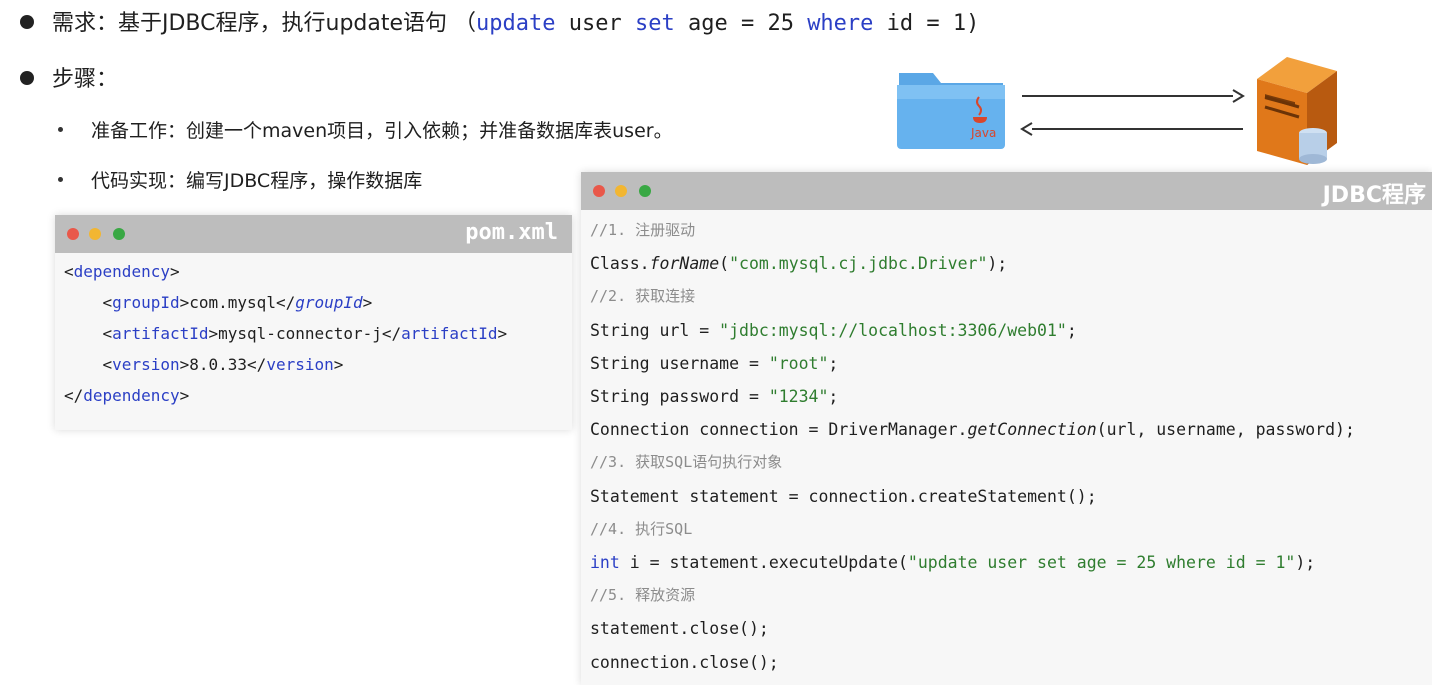 The width and height of the screenshot is (1432, 685). Describe the element at coordinates (686, 462) in the screenshot. I see `code-comment: //3. 获取SQL语句执行对象` at that location.